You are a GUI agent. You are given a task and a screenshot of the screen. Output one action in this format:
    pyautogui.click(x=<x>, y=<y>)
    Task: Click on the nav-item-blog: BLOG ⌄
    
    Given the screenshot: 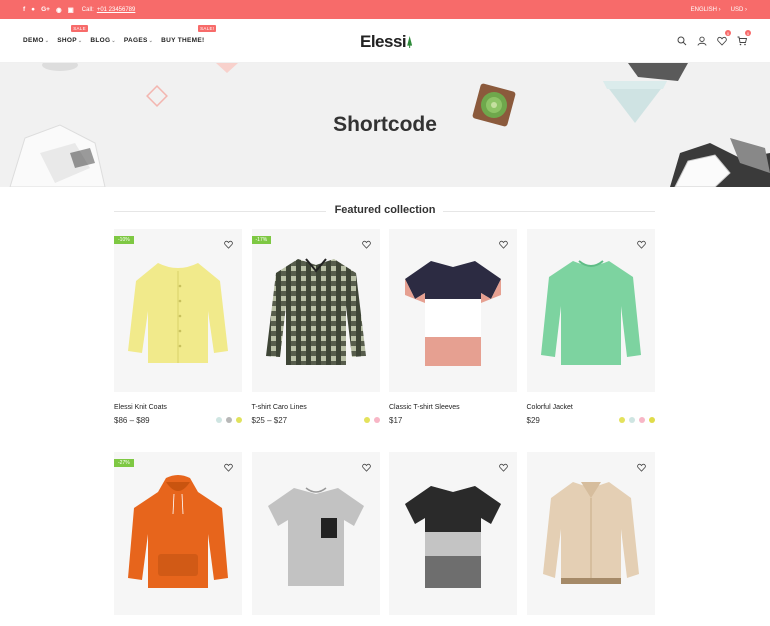 What is the action you would take?
    pyautogui.click(x=102, y=40)
    